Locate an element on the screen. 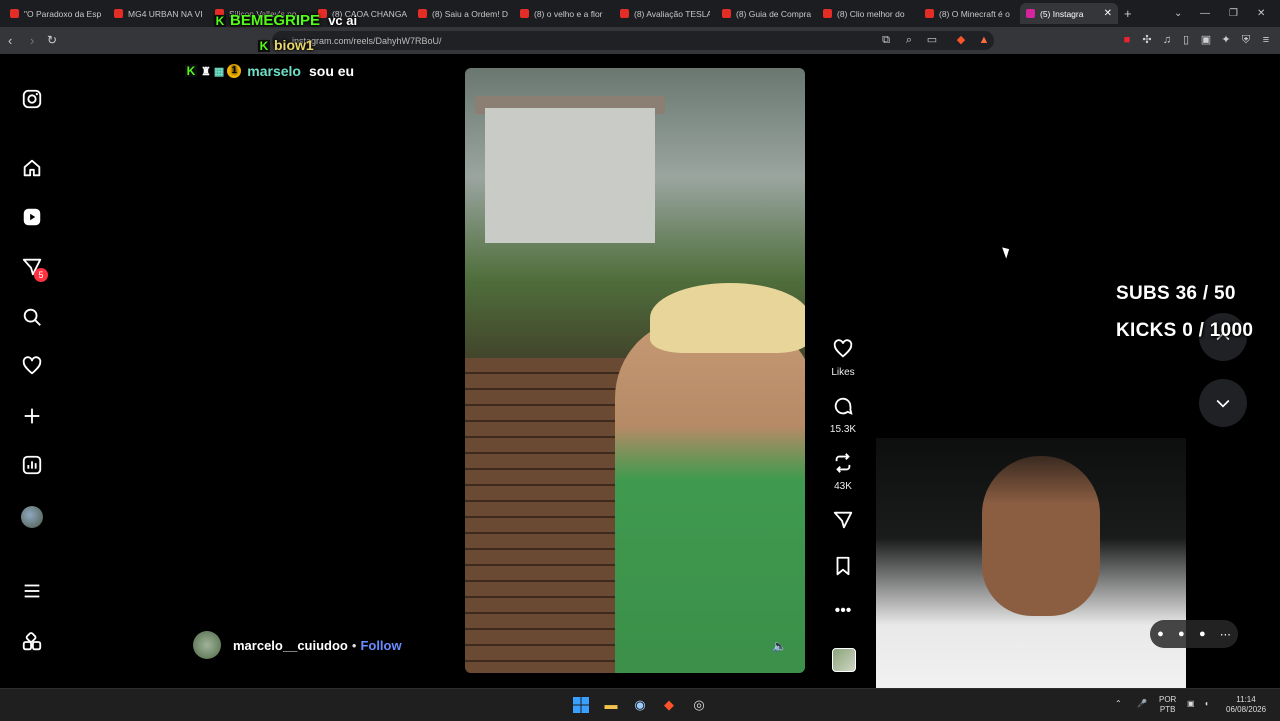 This screenshot has height=721, width=1280. mute-button: 🔈 is located at coordinates (779, 646).